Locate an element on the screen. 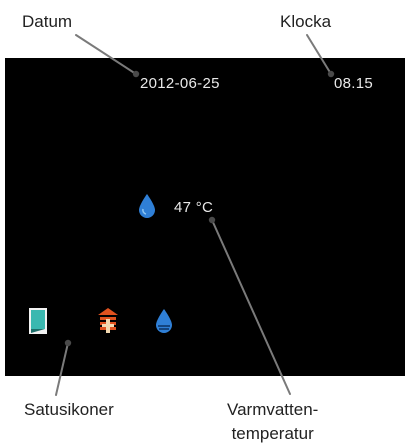 The image size is (409, 446). hot-water-callout-line2: temperatur is located at coordinates (272, 433).